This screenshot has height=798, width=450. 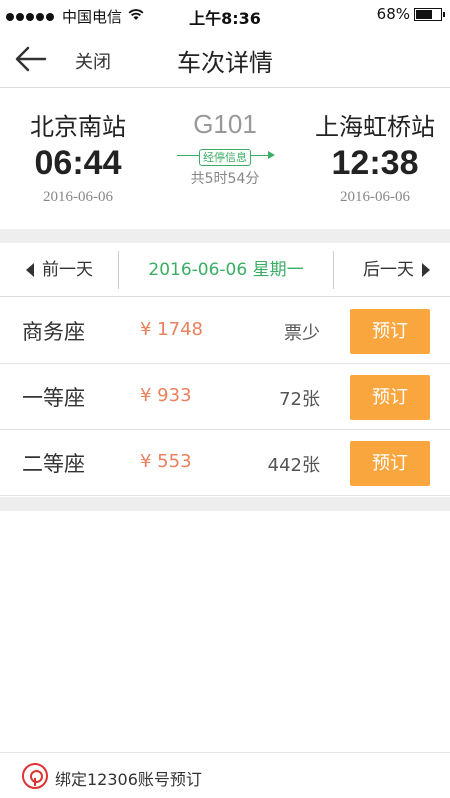 What do you see at coordinates (375, 197) in the screenshot?
I see `arrival-date: 2016-06-06` at bounding box center [375, 197].